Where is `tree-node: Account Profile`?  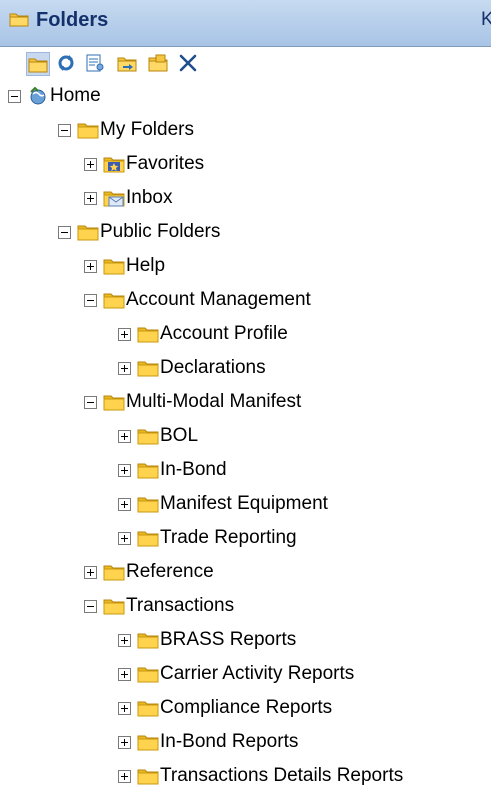
tree-node: Account Profile is located at coordinates (203, 334).